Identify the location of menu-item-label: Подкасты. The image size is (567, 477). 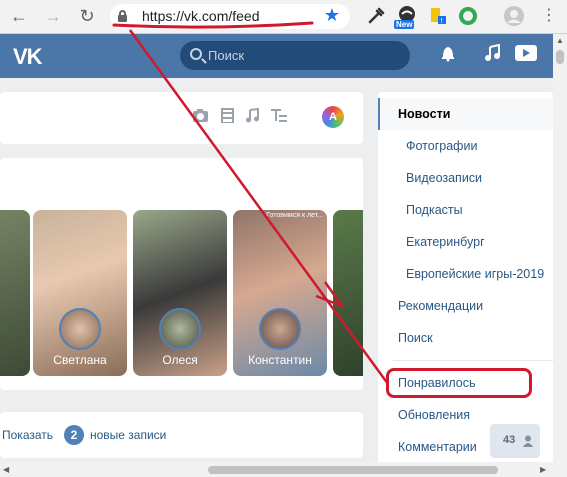
(434, 210).